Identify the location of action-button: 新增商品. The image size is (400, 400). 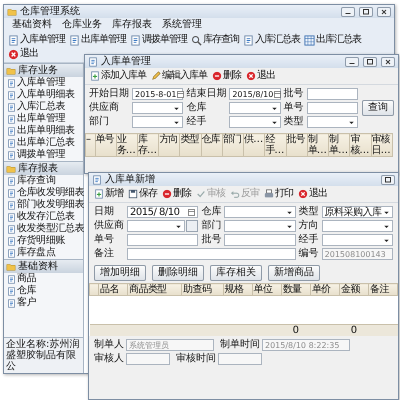
(294, 273).